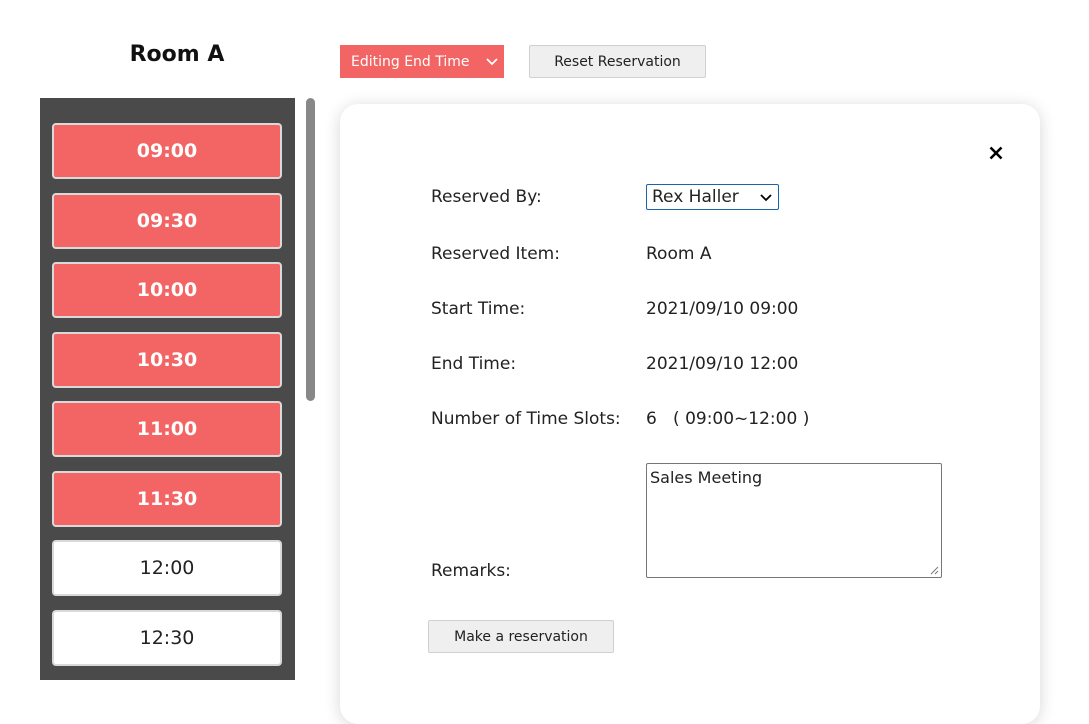 Image resolution: width=1089 pixels, height=724 pixels. Describe the element at coordinates (722, 309) in the screenshot. I see `start-time-value: 2021/09/10 09:00` at that location.